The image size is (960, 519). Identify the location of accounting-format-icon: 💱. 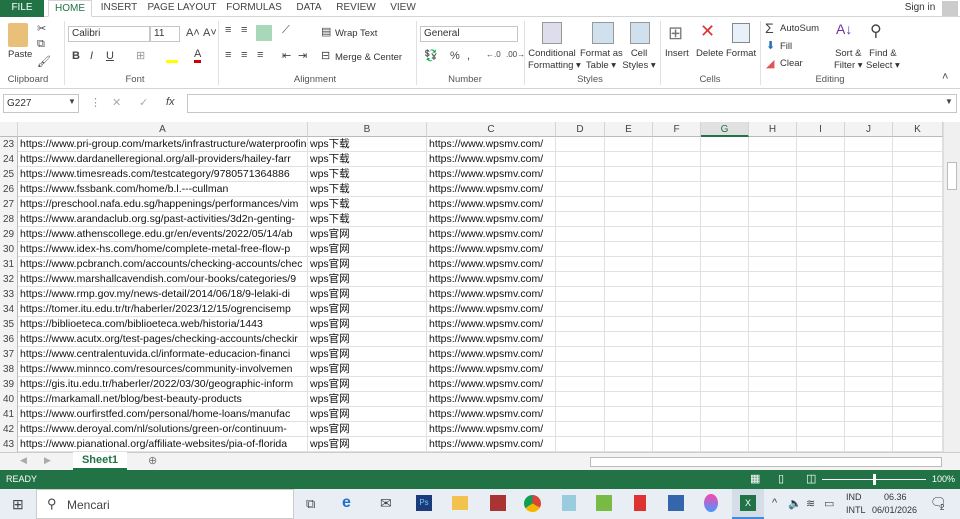
(431, 55).